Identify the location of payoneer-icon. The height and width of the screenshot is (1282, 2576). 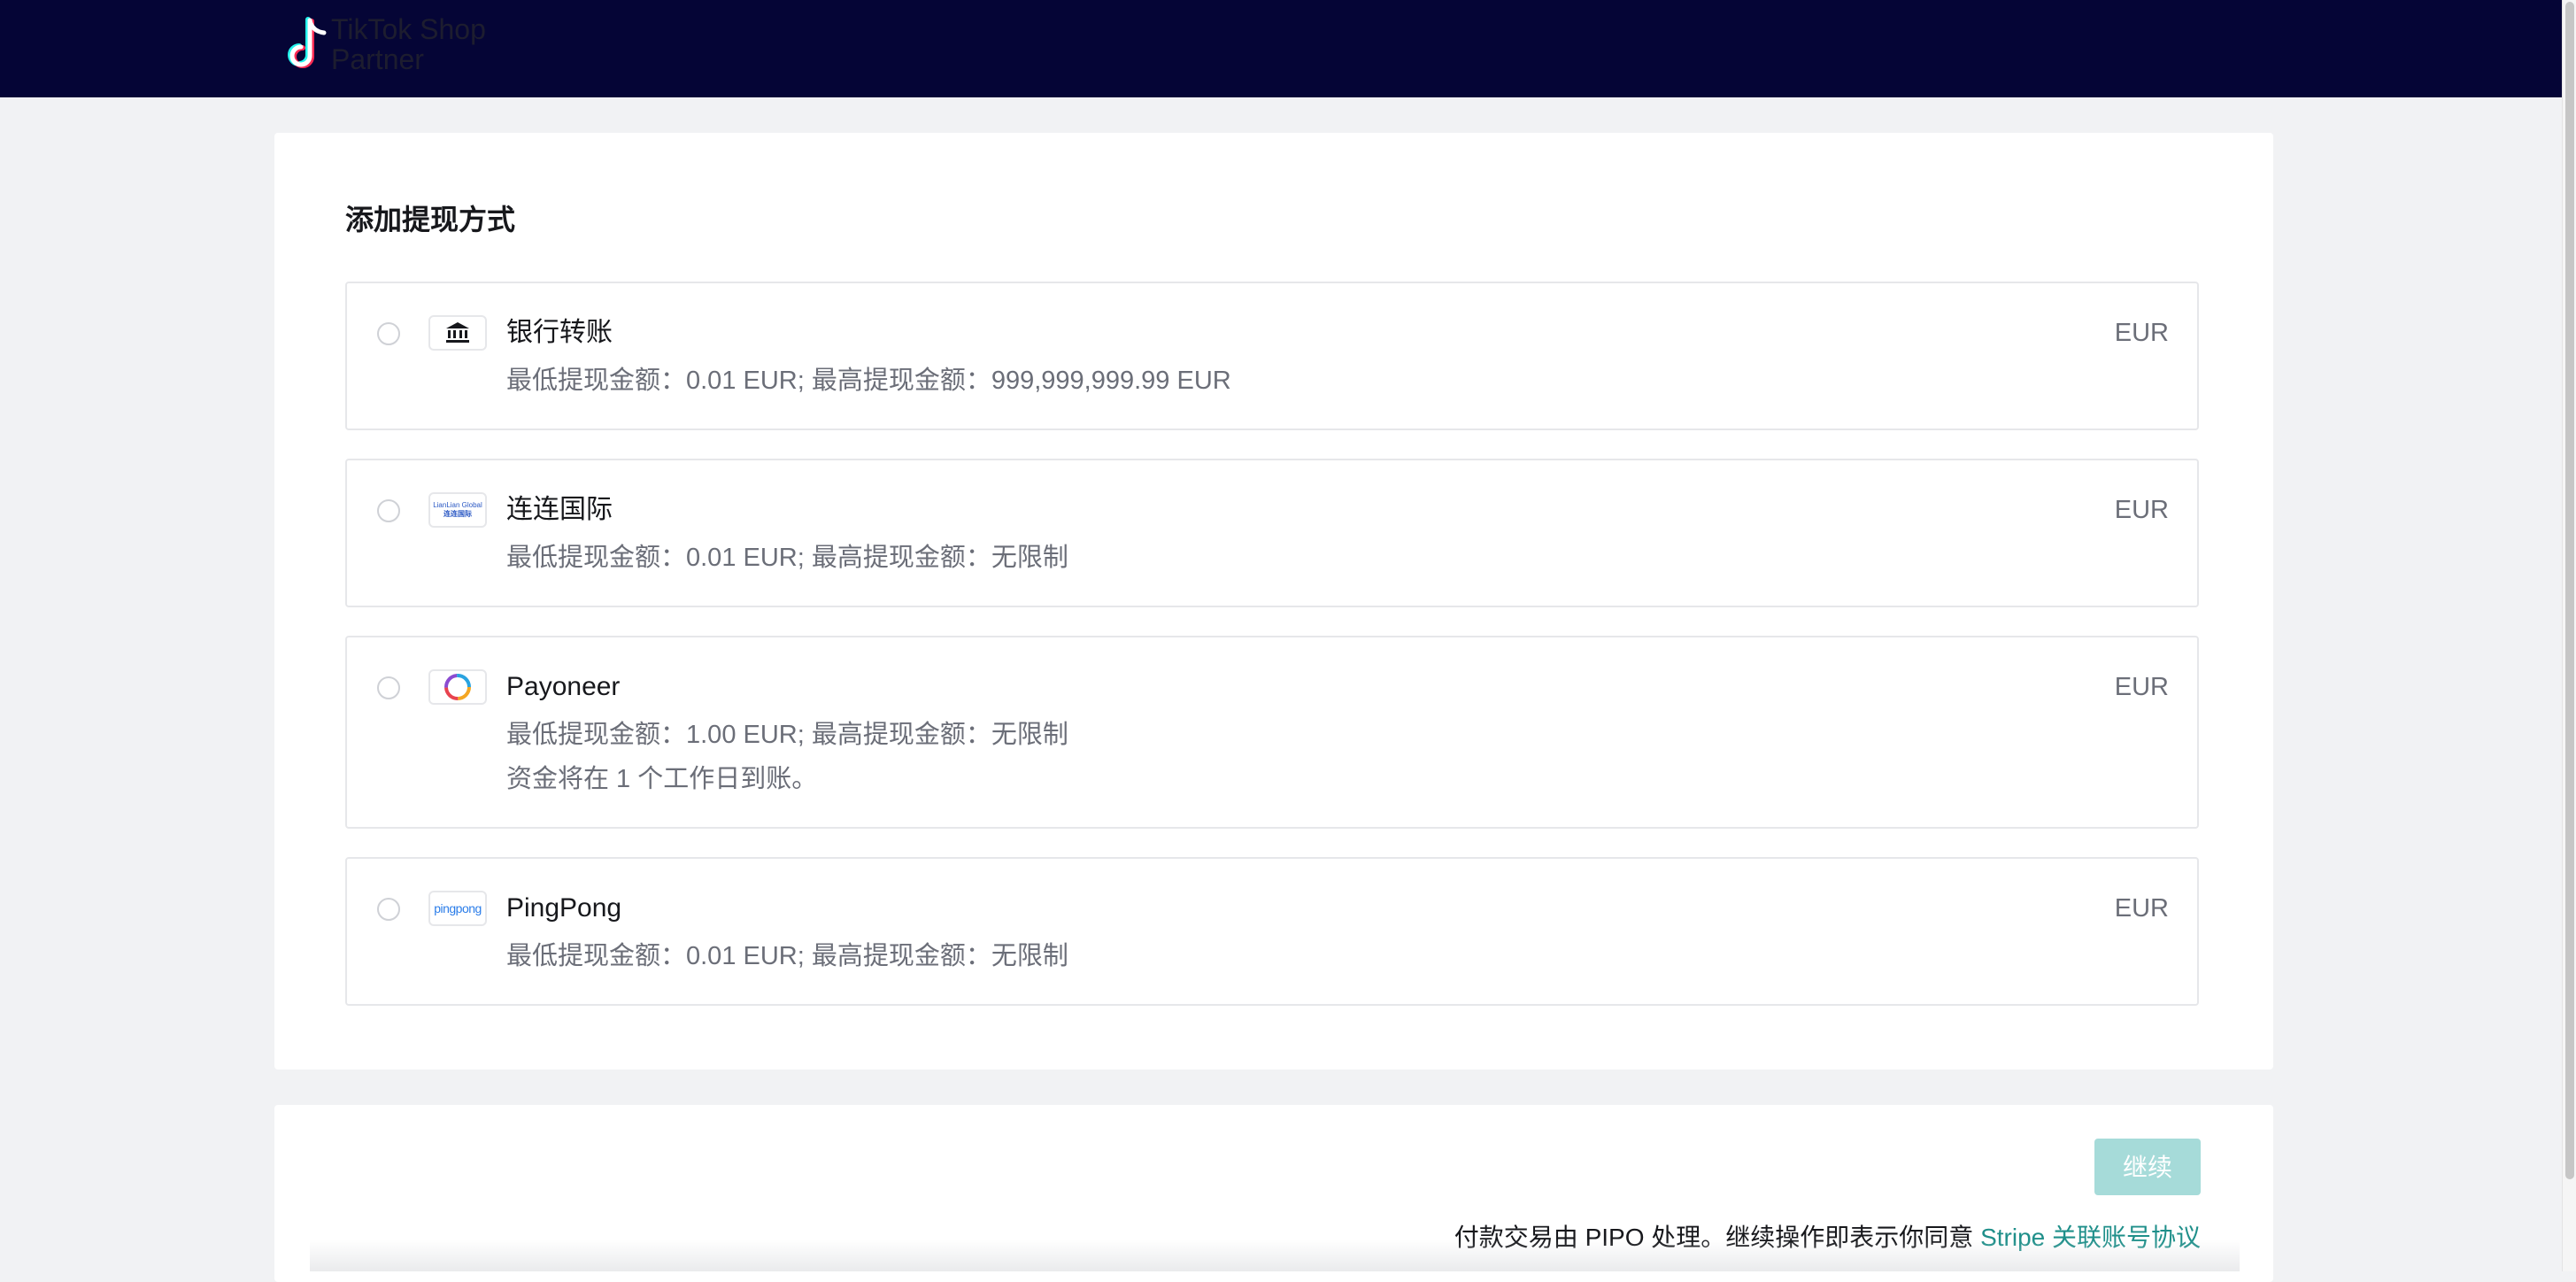
(457, 687).